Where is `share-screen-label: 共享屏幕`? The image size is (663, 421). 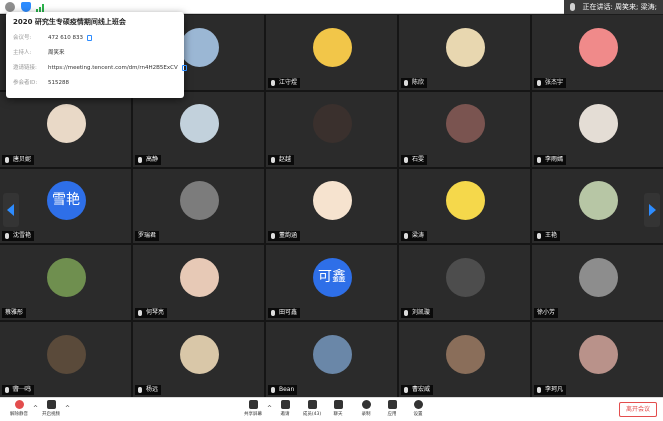
share-screen-label: 共享屏幕 is located at coordinates (253, 414).